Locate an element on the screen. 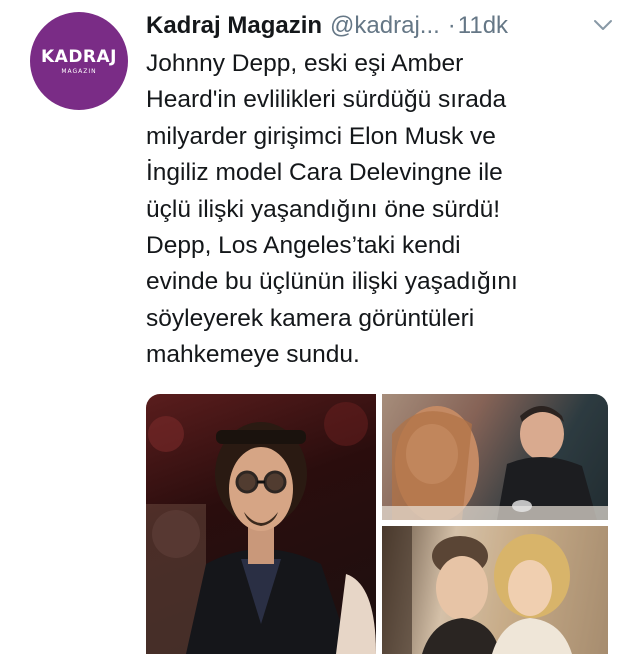  photo-johnny-depp is located at coordinates (261, 524).